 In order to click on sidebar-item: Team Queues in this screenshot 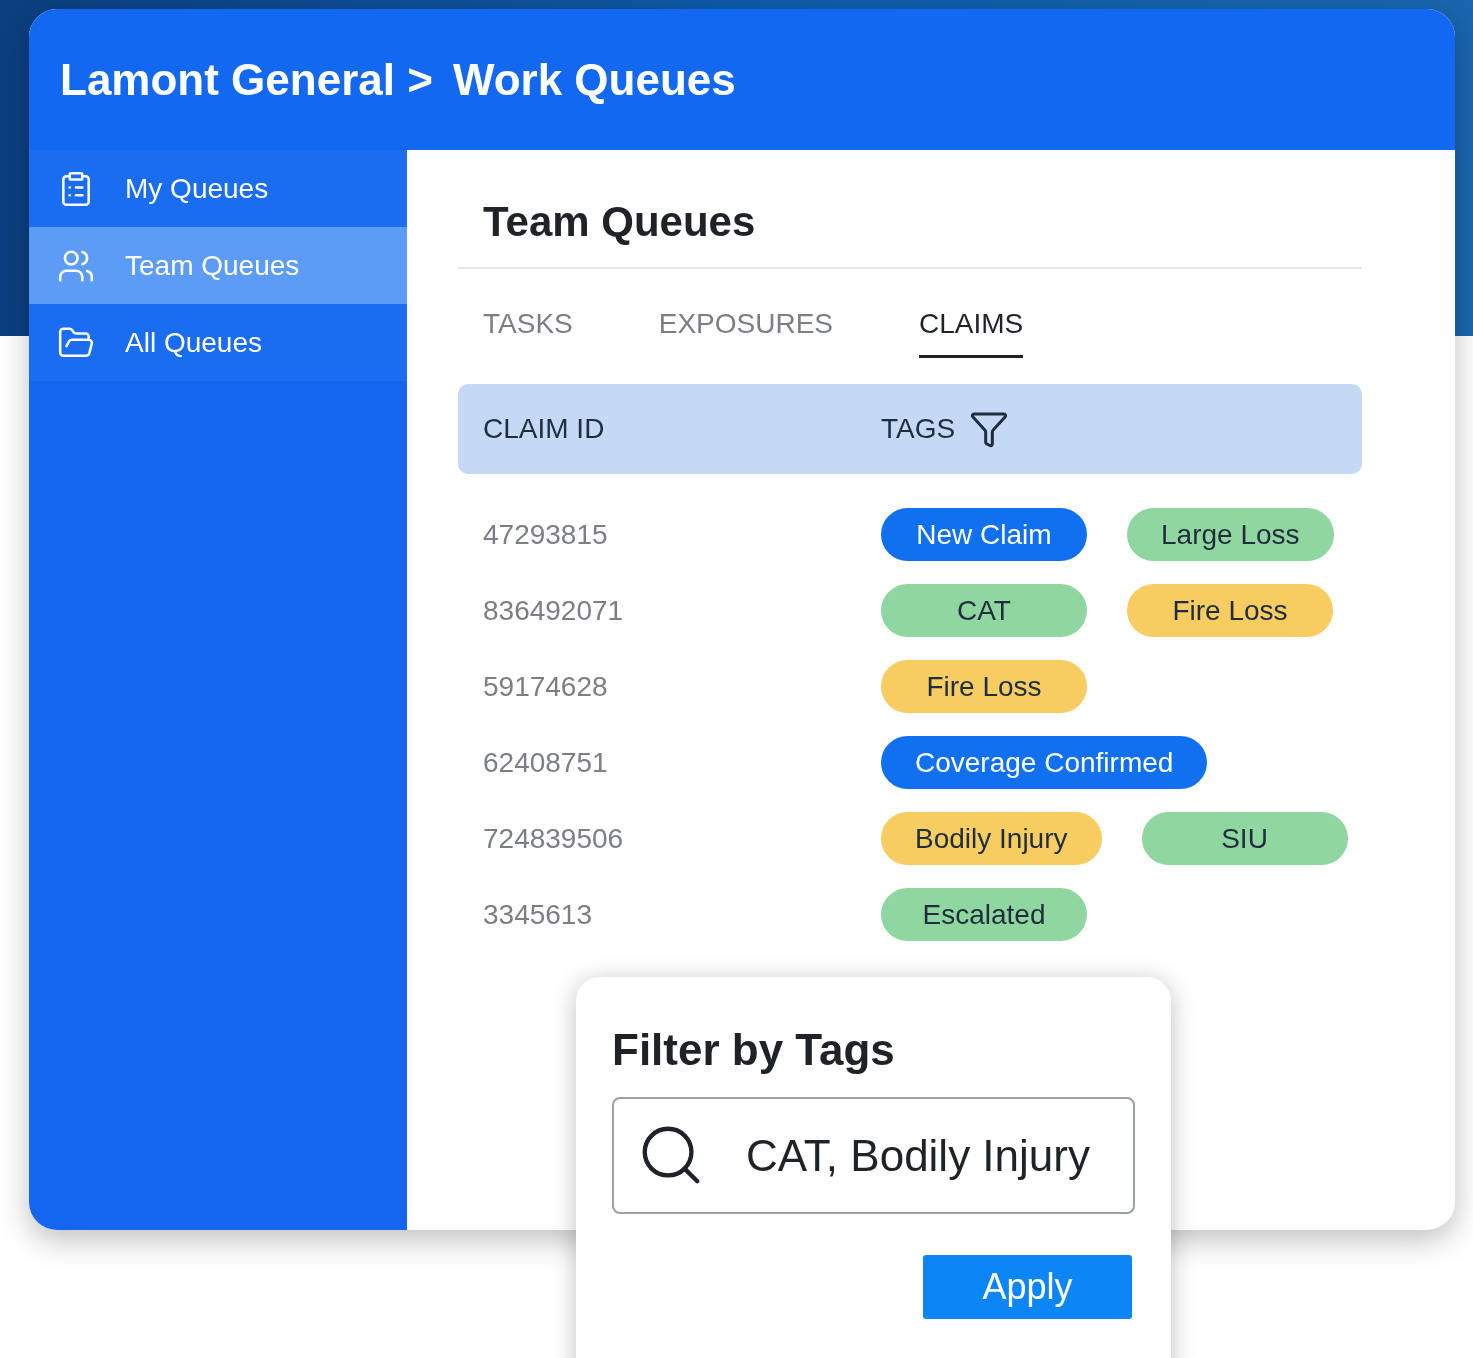, I will do `click(218, 265)`.